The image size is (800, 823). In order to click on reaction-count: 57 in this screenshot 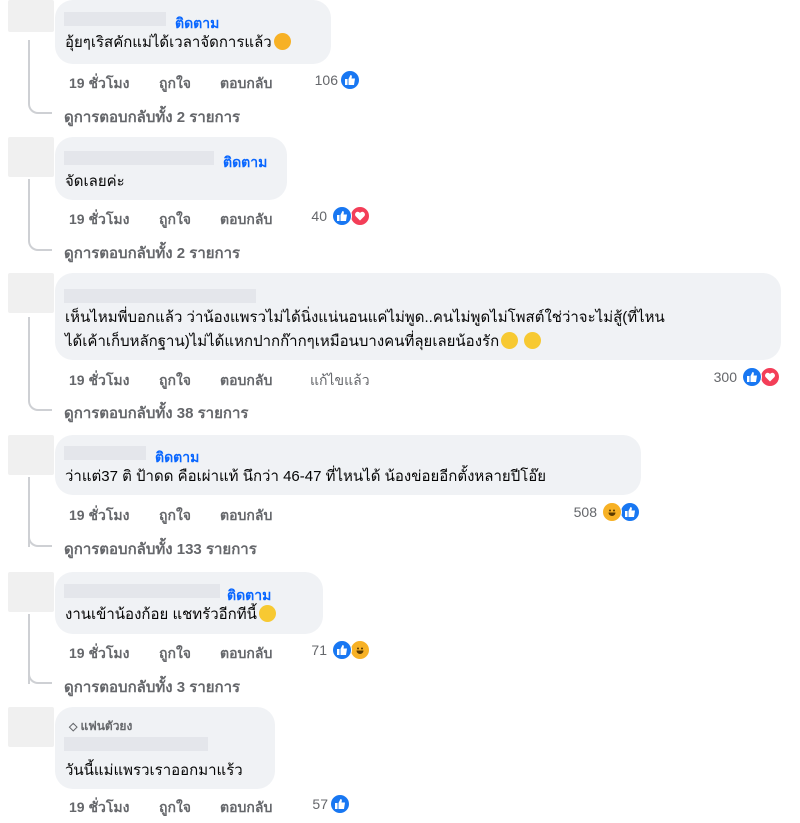, I will do `click(320, 804)`.